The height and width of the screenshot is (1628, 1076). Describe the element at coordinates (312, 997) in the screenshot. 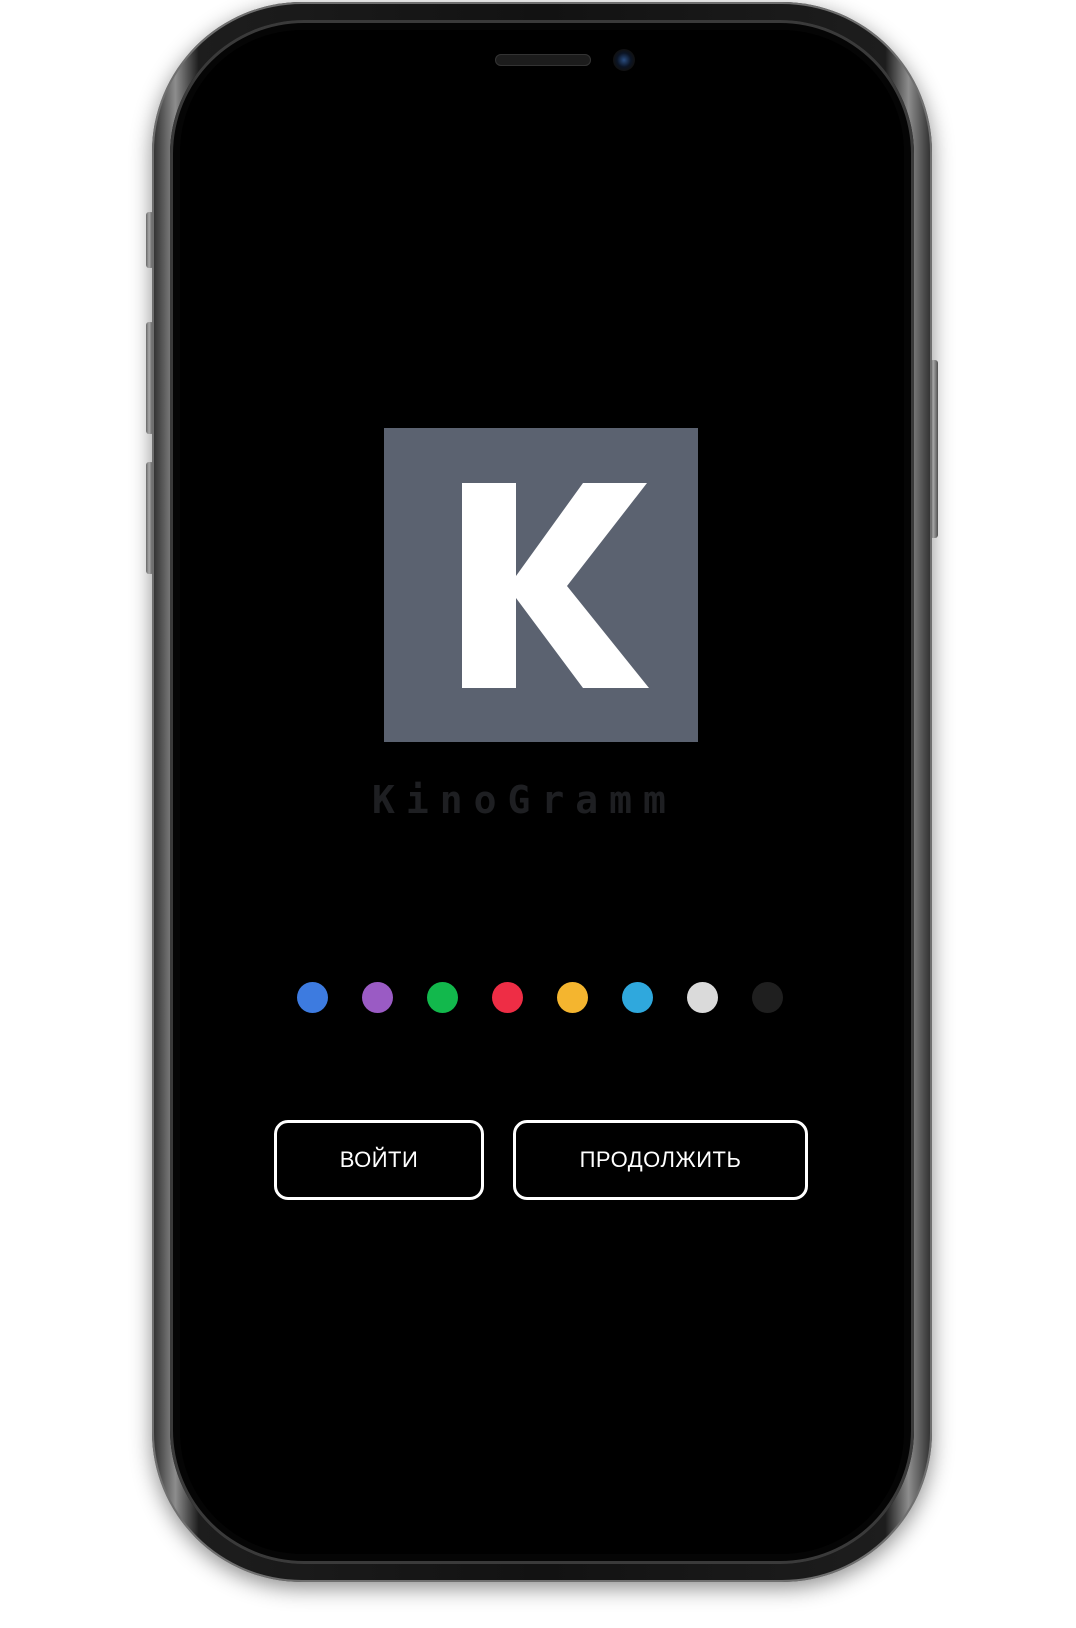

I see `theme-dot-blue` at that location.